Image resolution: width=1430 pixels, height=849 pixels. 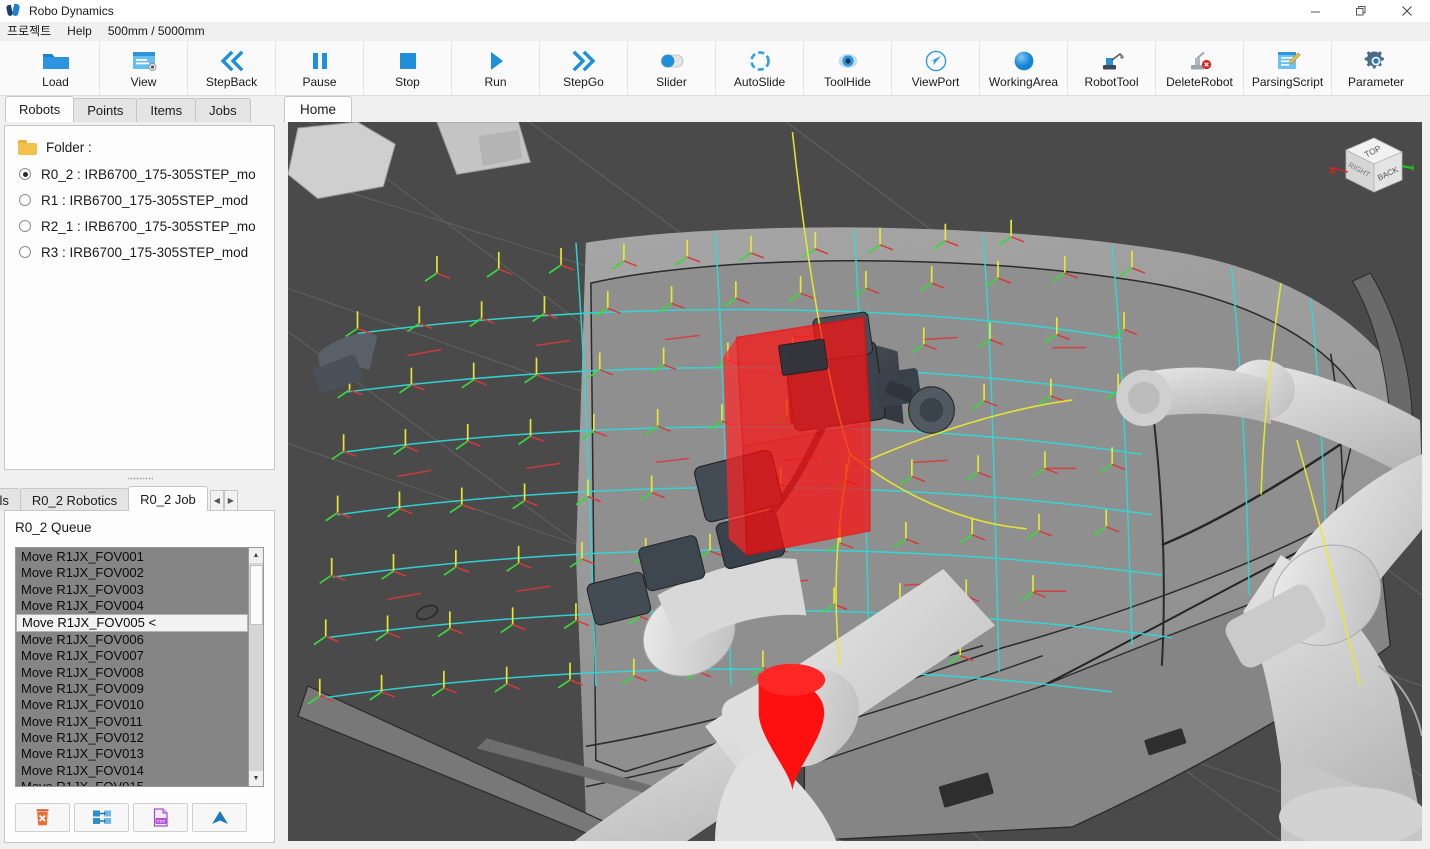 What do you see at coordinates (166, 110) in the screenshot?
I see `tab-items: Items` at bounding box center [166, 110].